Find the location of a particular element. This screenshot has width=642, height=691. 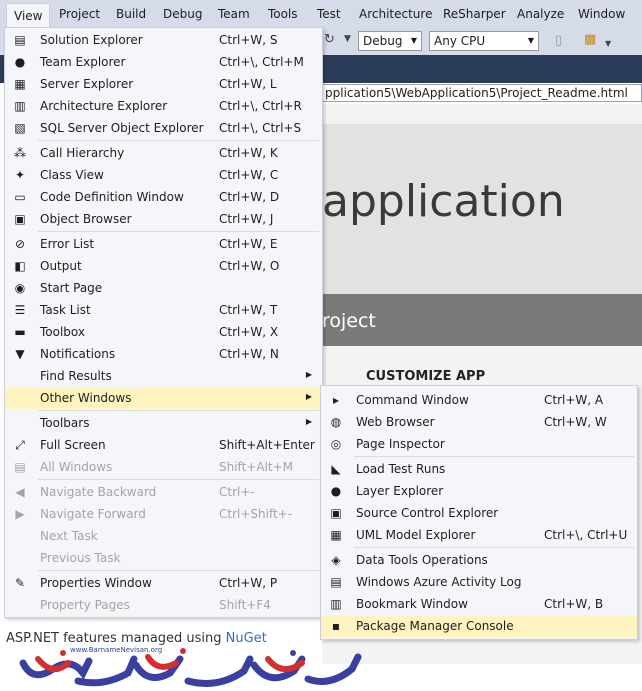

menu-item-notifications: ▼ Notifications Ctrl+W, N is located at coordinates (163, 354).